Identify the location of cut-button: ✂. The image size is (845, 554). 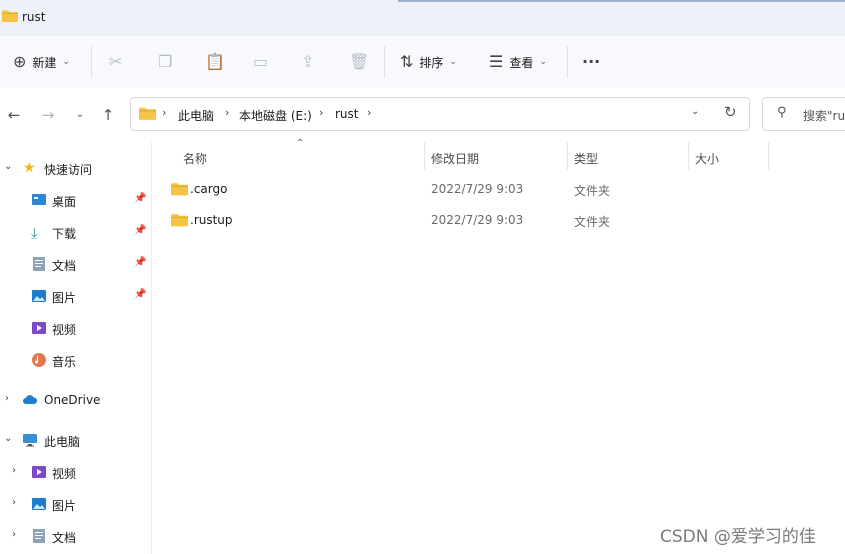
(115, 62).